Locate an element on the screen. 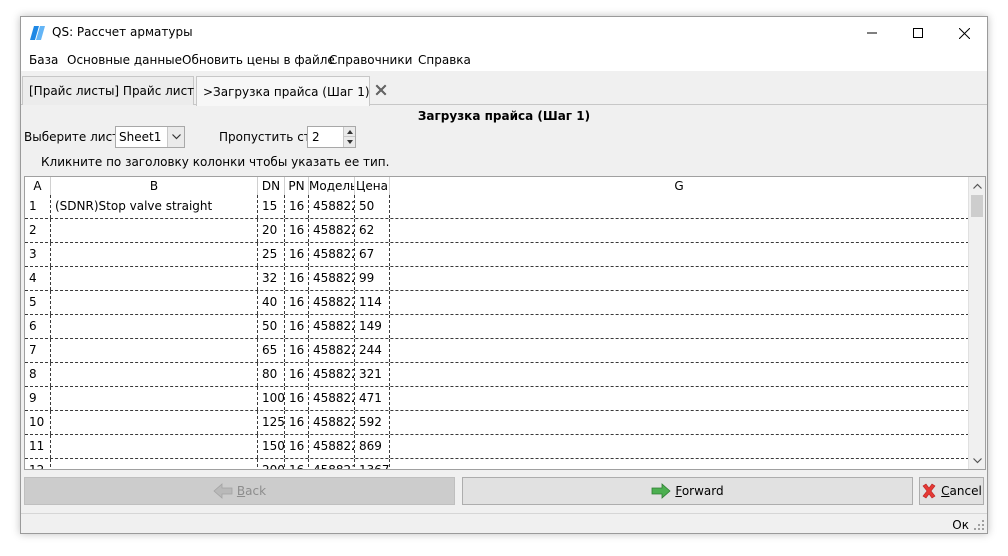 This screenshot has height=556, width=1008. table-row: 12 200 16 458821 1367 is located at coordinates (497, 464).